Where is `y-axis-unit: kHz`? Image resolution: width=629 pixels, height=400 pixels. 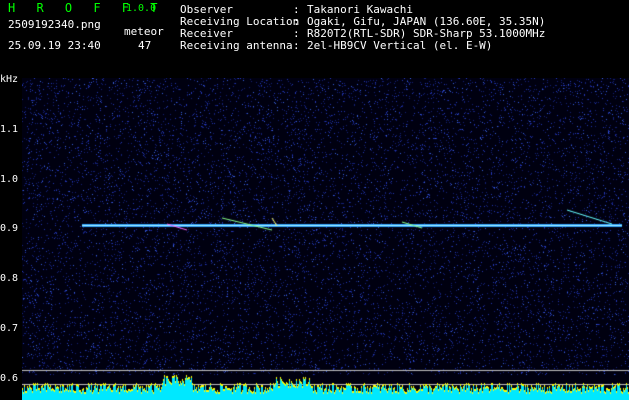
y-axis-unit: kHz is located at coordinates (9, 79).